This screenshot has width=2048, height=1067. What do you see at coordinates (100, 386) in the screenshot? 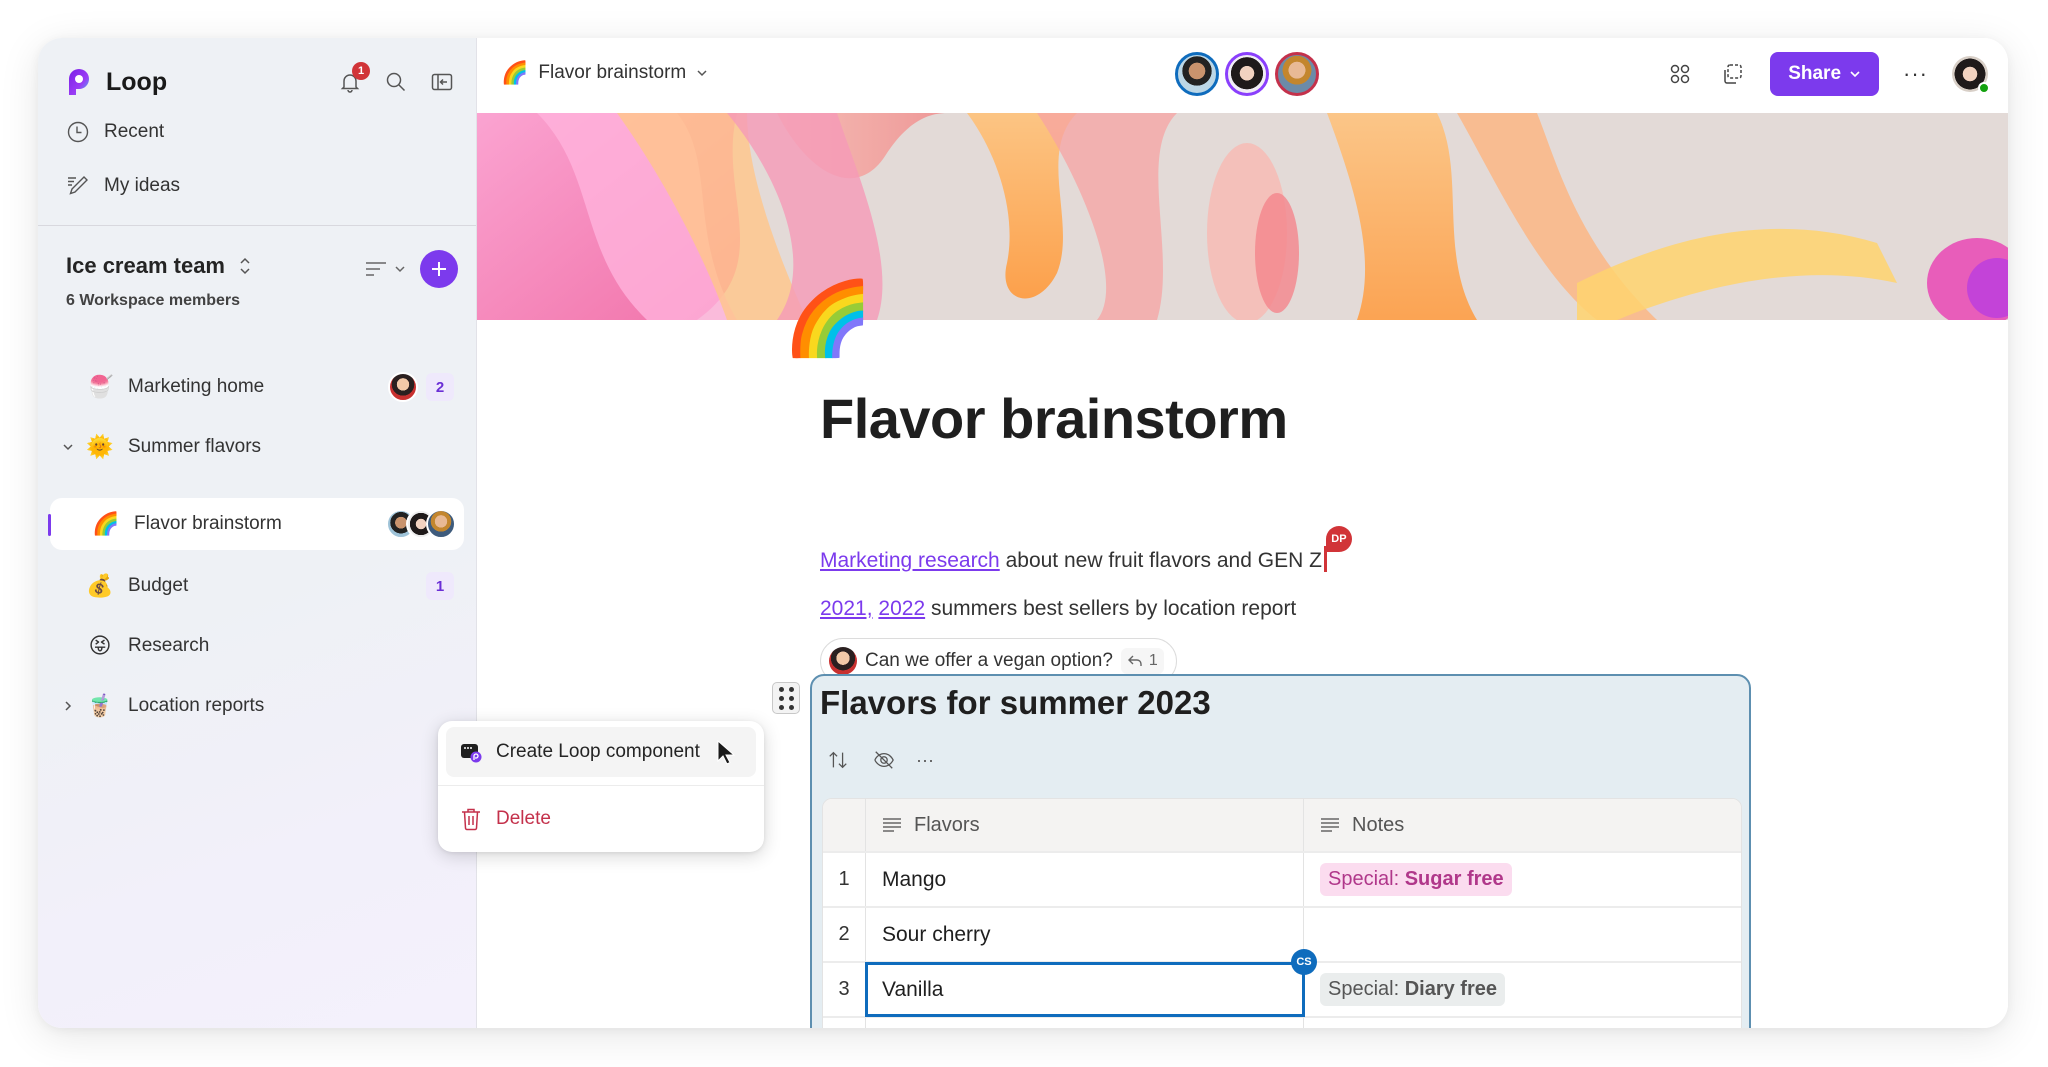
I see `shaved-ice-icon: 🍧` at bounding box center [100, 386].